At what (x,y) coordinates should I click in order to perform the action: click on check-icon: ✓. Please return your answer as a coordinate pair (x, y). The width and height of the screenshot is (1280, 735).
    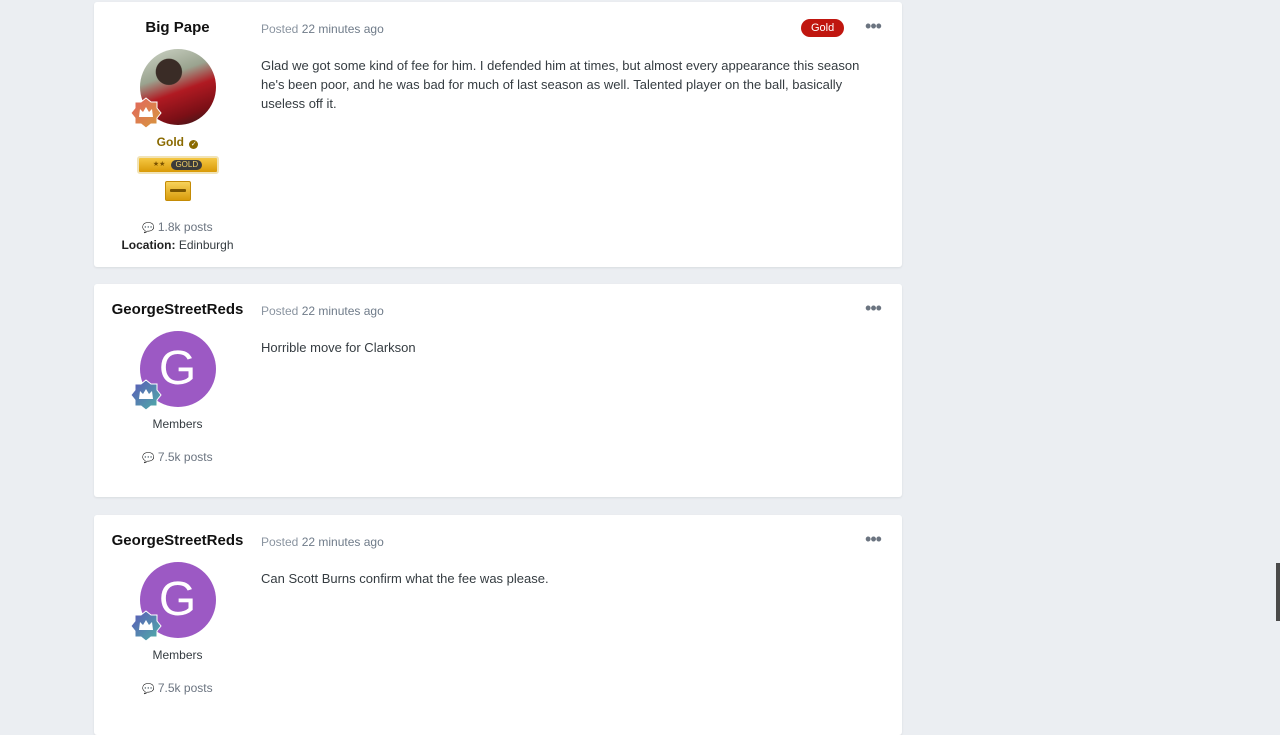
    Looking at the image, I should click on (194, 144).